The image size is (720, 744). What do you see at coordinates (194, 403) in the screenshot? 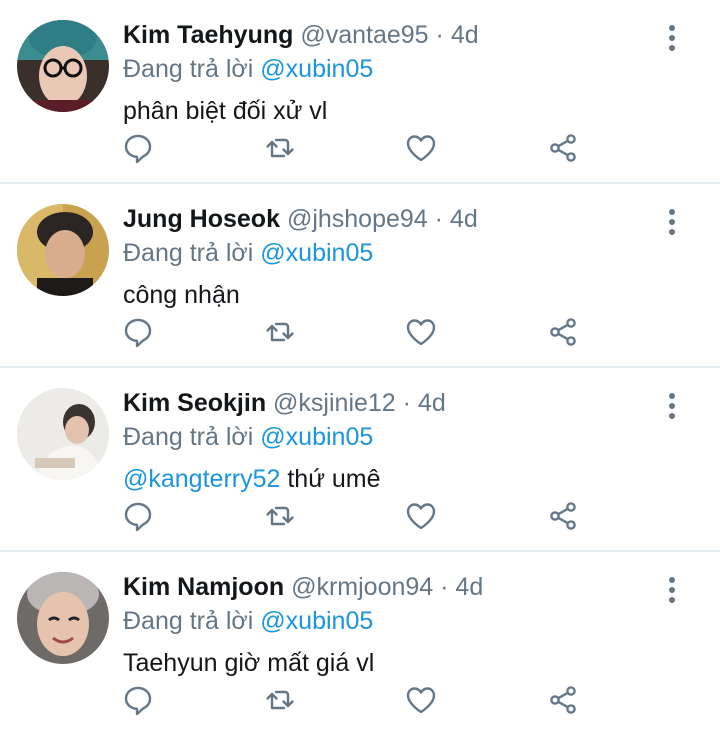
I see `display-name: Kim Seokjin` at bounding box center [194, 403].